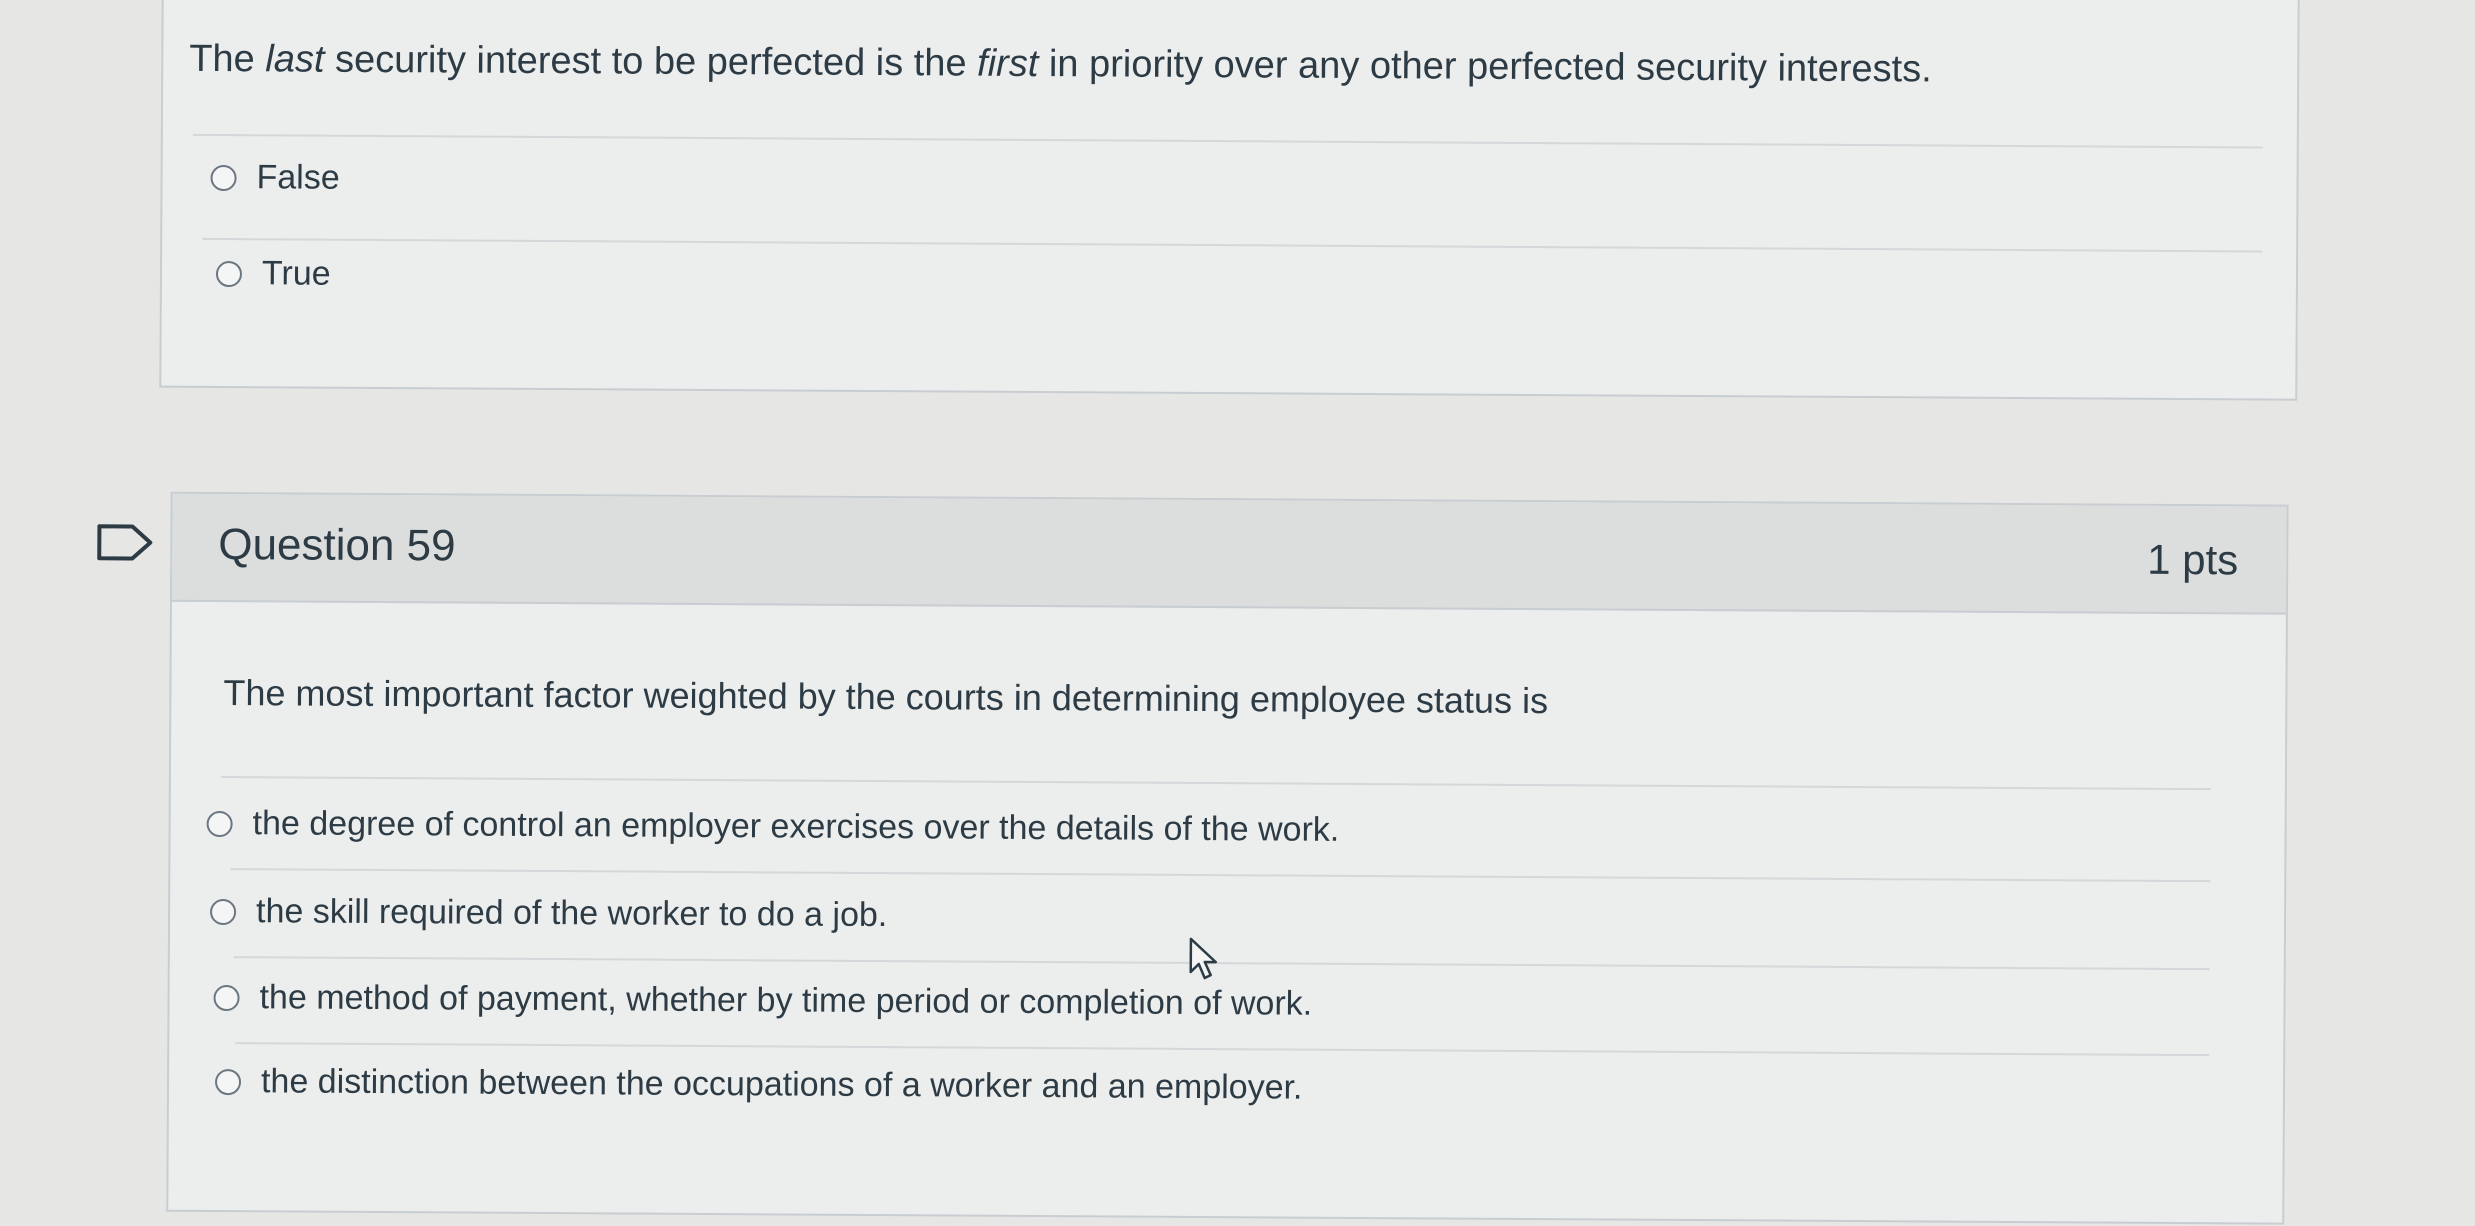 Image resolution: width=2475 pixels, height=1226 pixels. What do you see at coordinates (1203, 958) in the screenshot?
I see `mouse-pointer-icon` at bounding box center [1203, 958].